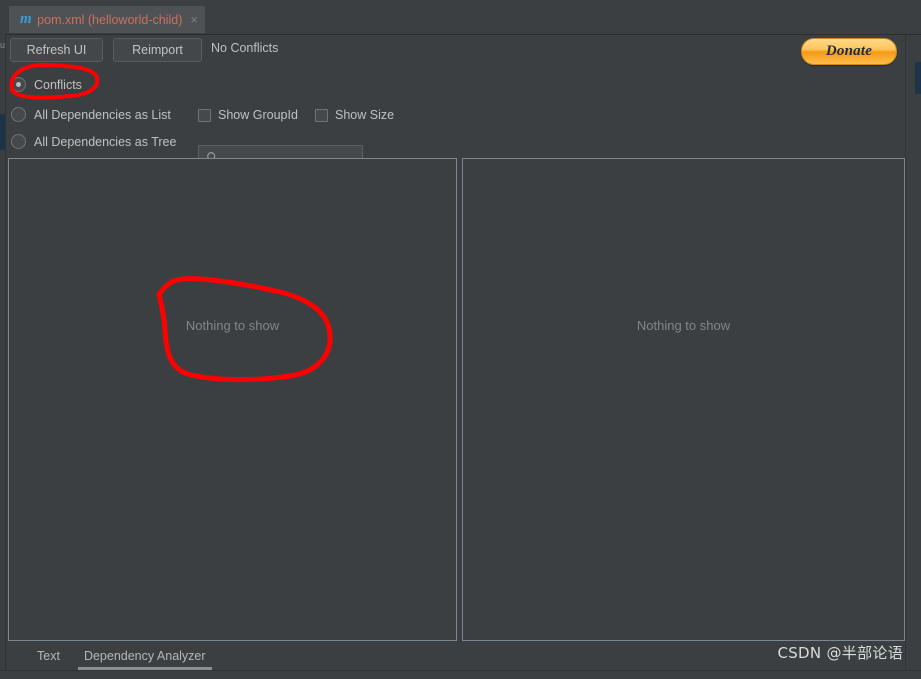  I want to click on radio-option-all-dependencies-as-tree: All Dependencies as Tree, so click(93, 141).